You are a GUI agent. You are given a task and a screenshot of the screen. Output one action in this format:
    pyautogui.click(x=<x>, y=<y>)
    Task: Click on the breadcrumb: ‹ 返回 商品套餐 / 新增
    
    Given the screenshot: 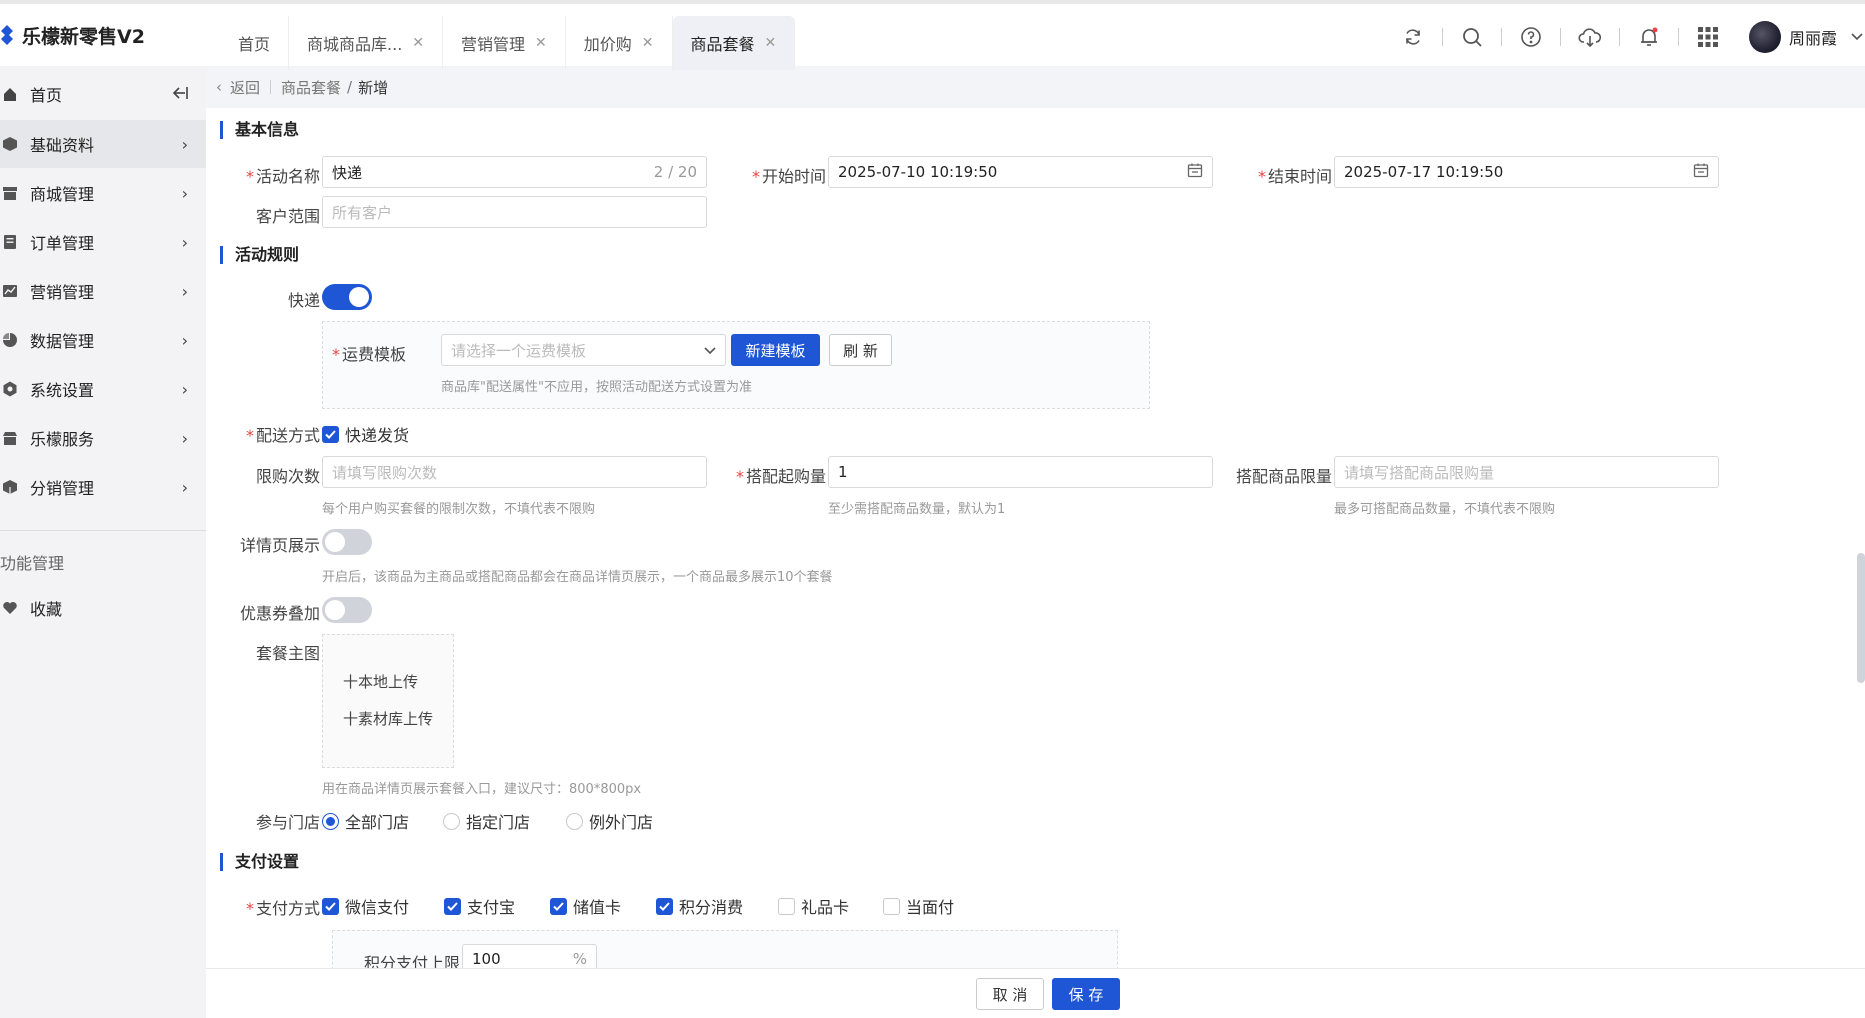 What is the action you would take?
    pyautogui.click(x=1035, y=87)
    